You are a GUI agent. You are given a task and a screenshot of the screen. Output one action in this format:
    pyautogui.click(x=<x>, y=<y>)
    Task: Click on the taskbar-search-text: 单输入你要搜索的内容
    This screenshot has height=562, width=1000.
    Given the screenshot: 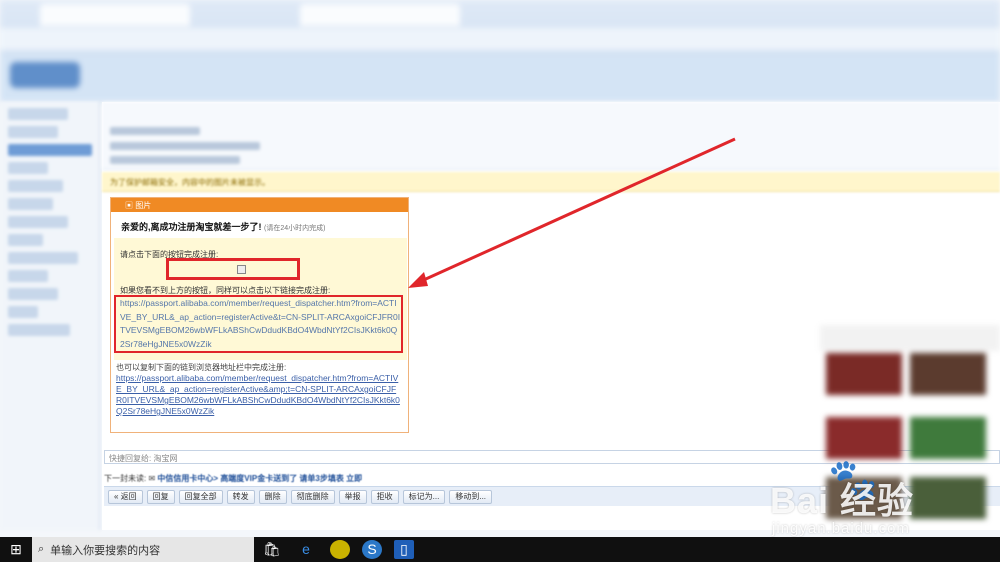 What is the action you would take?
    pyautogui.click(x=105, y=550)
    